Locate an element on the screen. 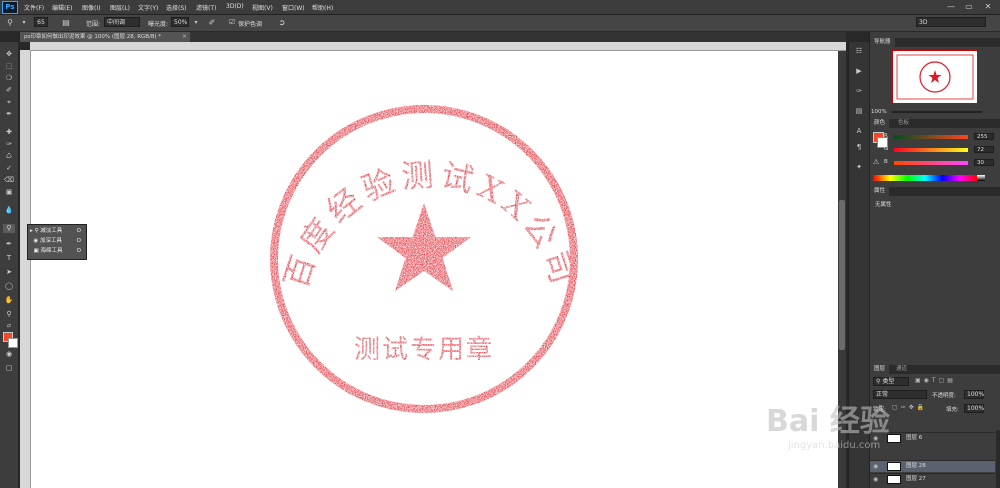 The height and width of the screenshot is (488, 1000). grayscale-bar is located at coordinates (981, 178).